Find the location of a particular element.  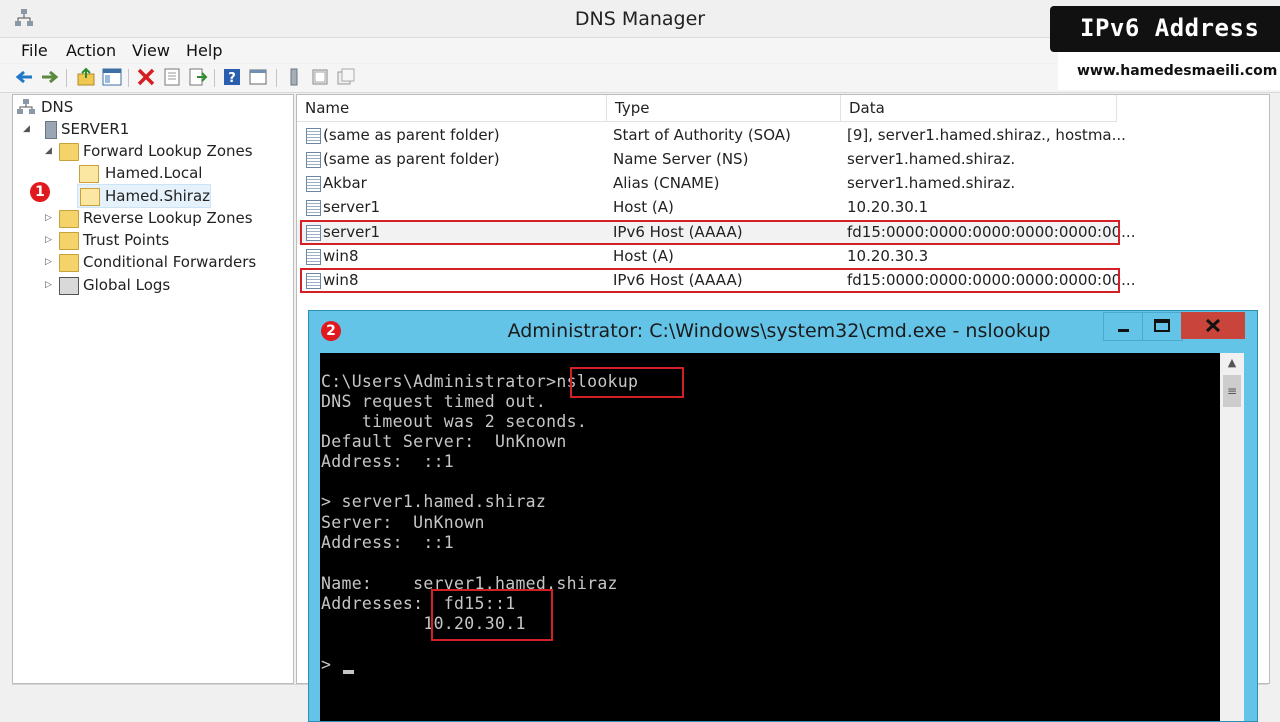

record-data: server1.hamed.shiraz. is located at coordinates (931, 183).